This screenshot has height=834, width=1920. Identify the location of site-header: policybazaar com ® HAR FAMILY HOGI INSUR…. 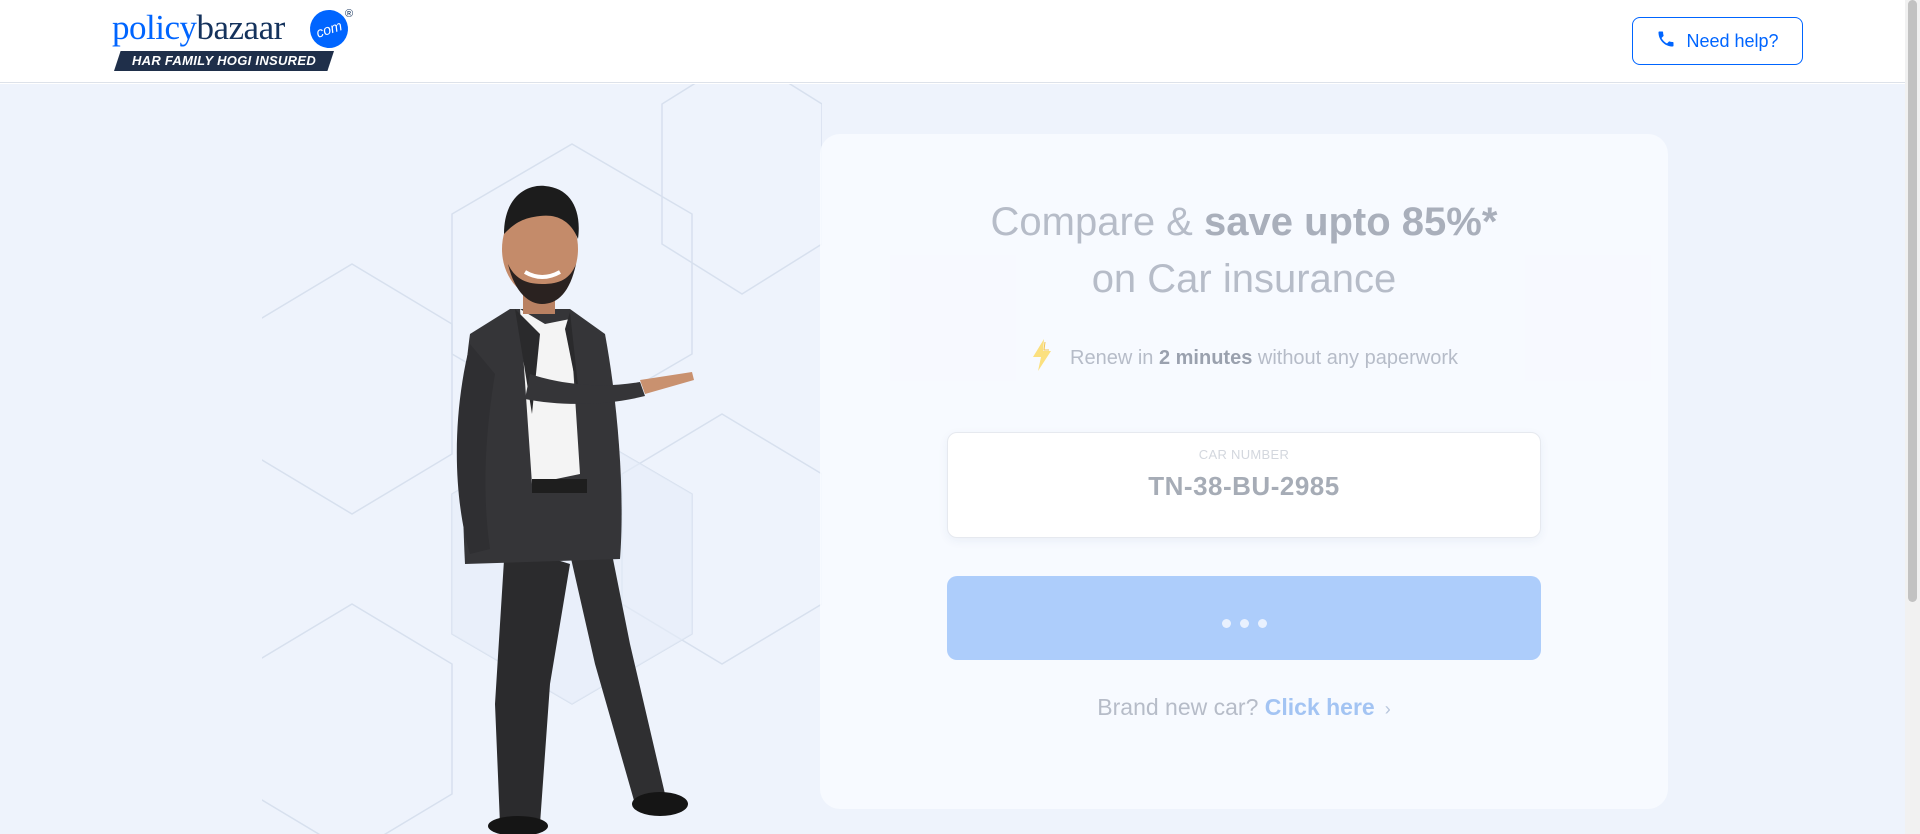
(952, 41).